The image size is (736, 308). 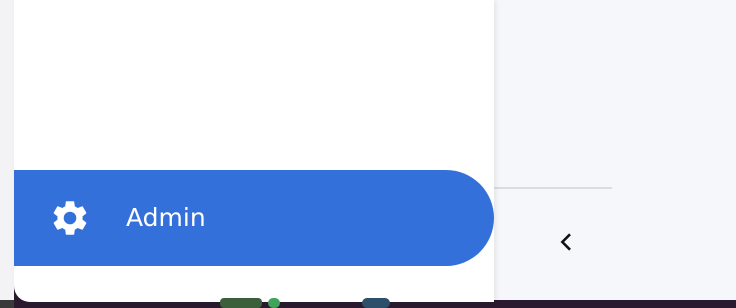 What do you see at coordinates (274, 303) in the screenshot?
I see `taskbar-indicator` at bounding box center [274, 303].